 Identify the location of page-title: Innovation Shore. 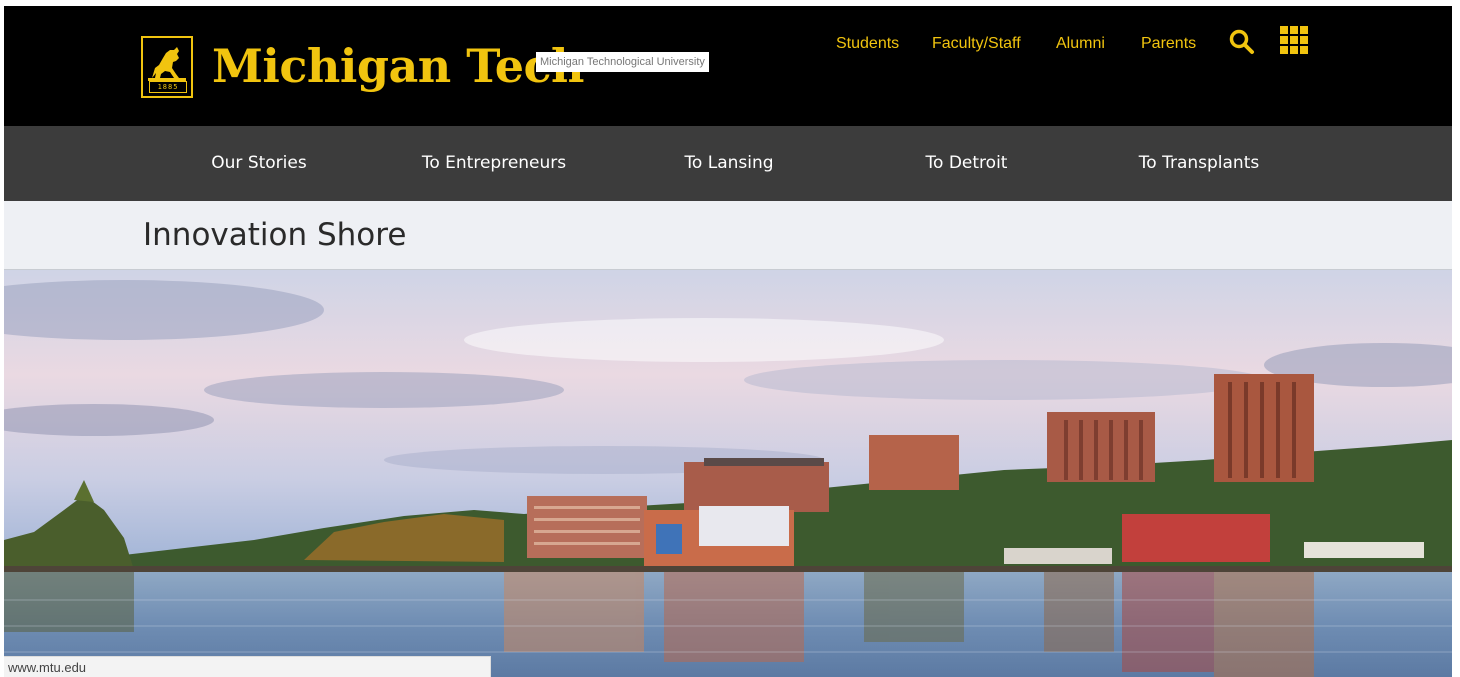
(275, 235).